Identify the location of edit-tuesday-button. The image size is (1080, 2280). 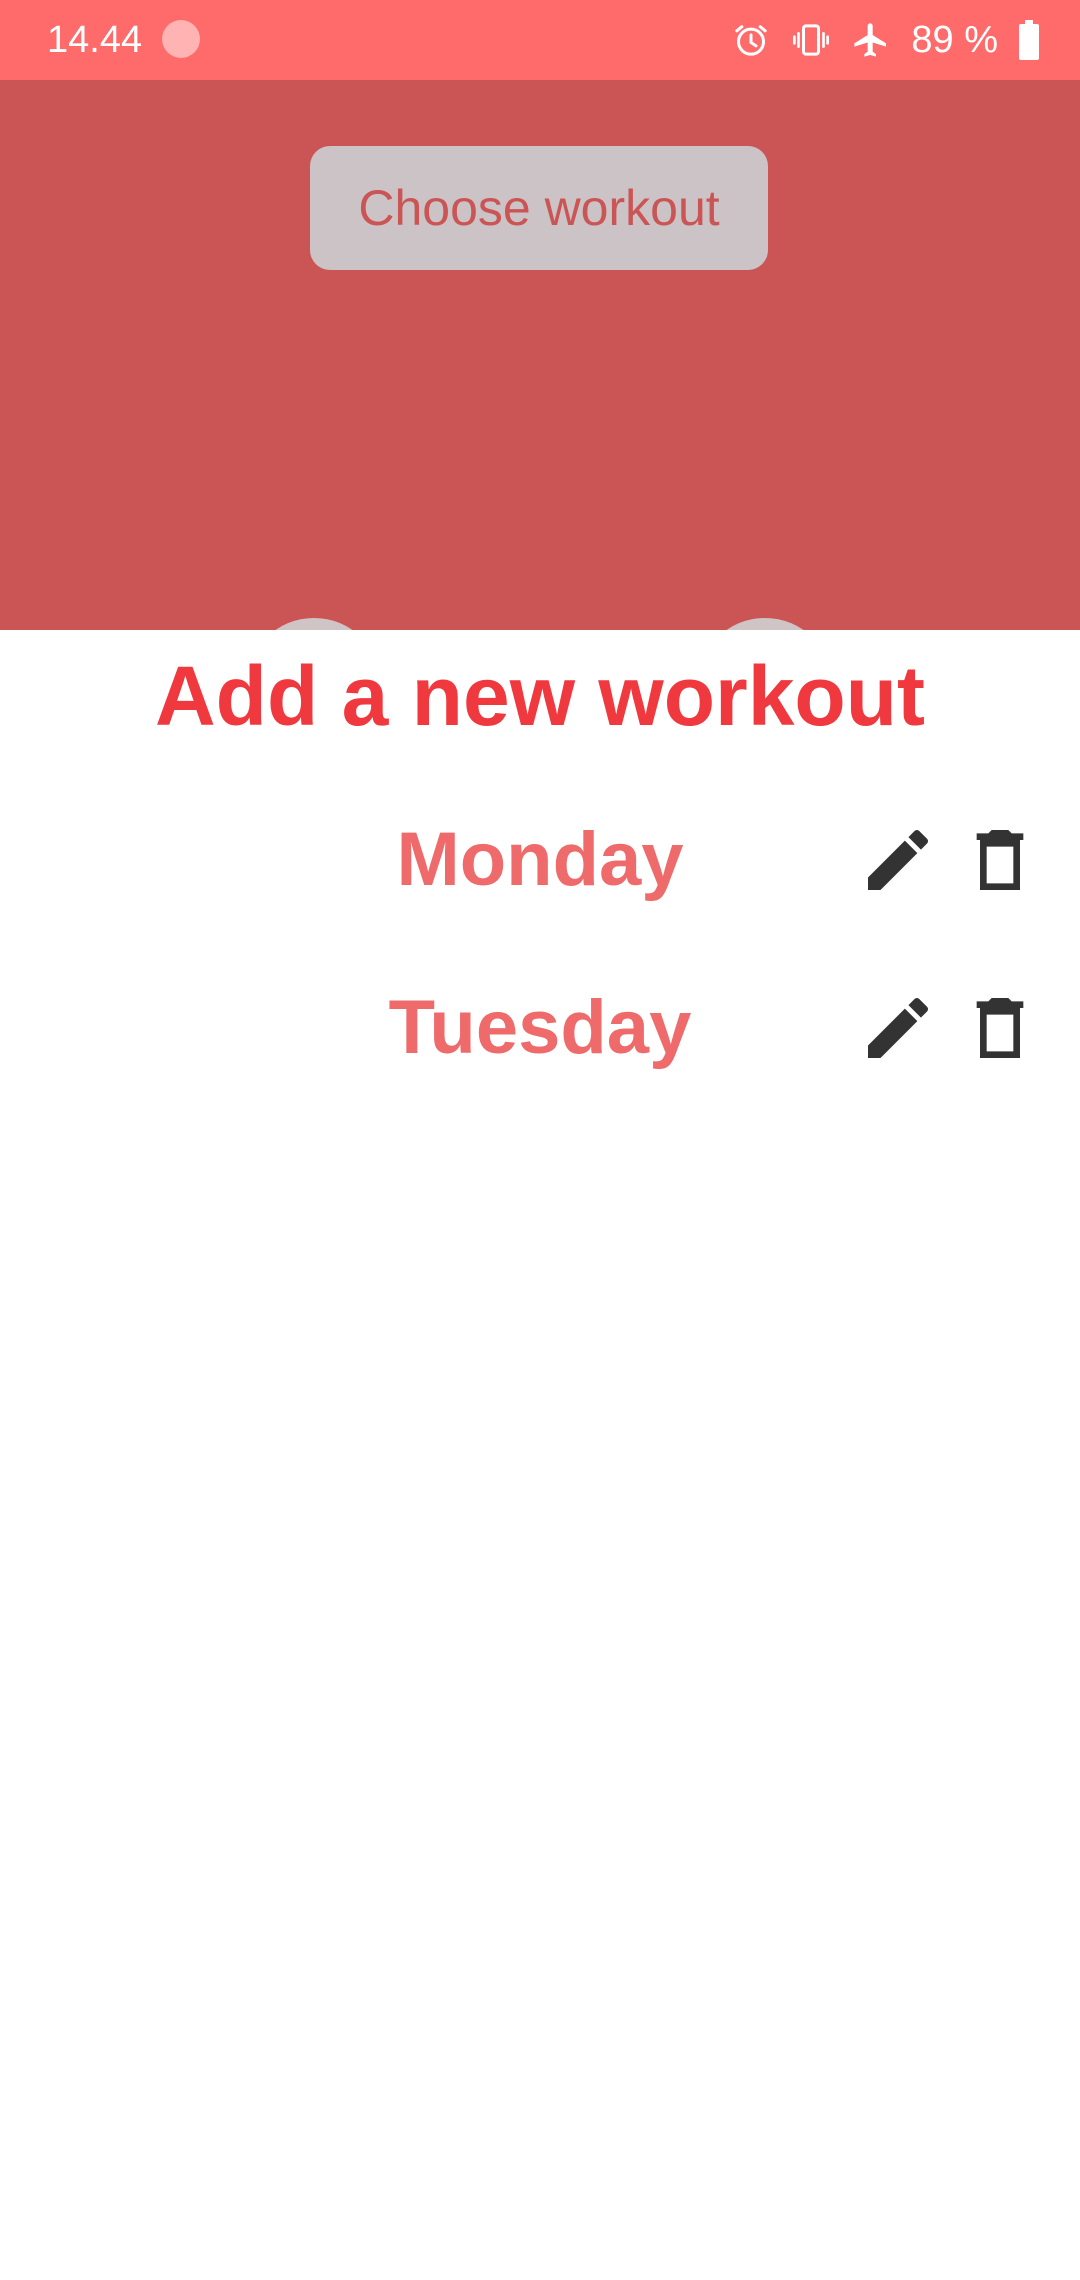
(898, 1028).